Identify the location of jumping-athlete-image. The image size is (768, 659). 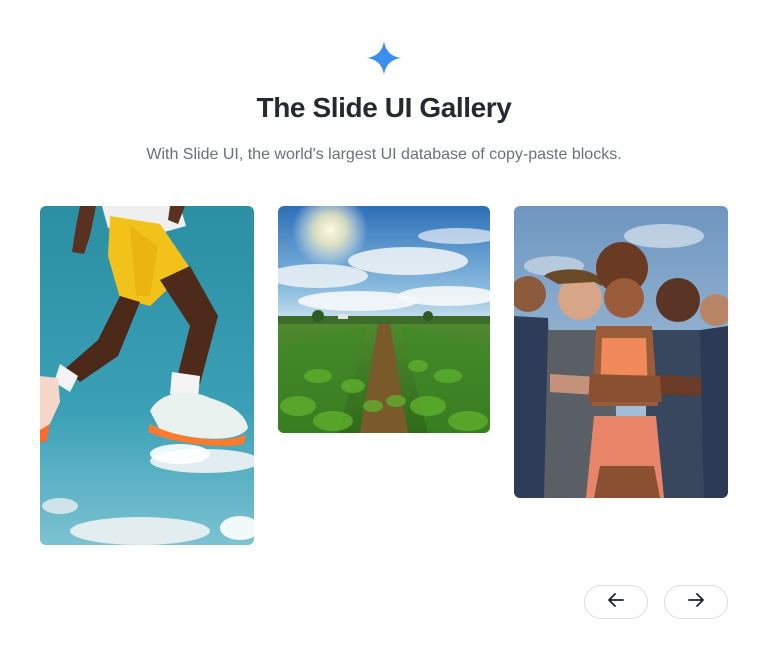
(147, 375).